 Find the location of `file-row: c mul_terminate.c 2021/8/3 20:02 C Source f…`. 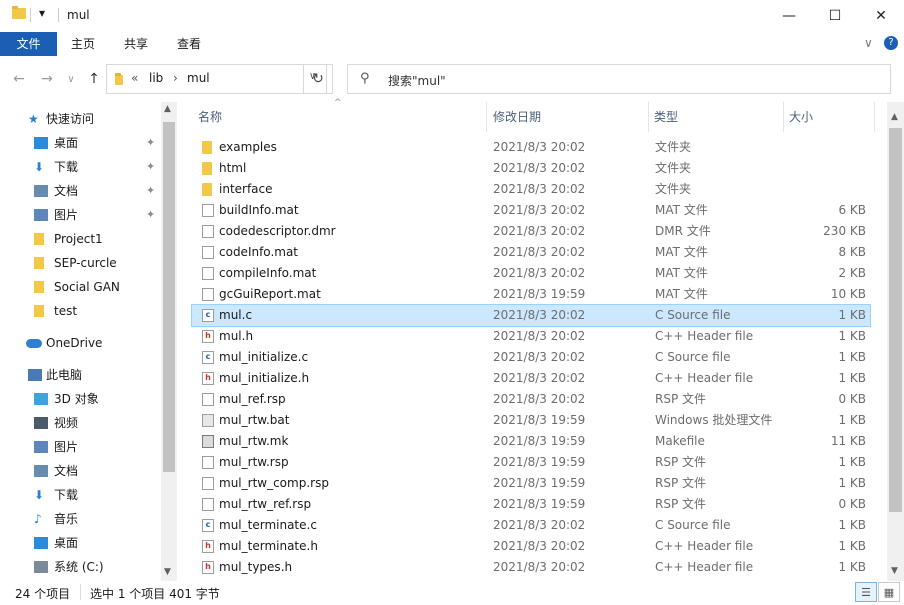

file-row: c mul_terminate.c 2021/8/3 20:02 C Source f… is located at coordinates (531, 525).